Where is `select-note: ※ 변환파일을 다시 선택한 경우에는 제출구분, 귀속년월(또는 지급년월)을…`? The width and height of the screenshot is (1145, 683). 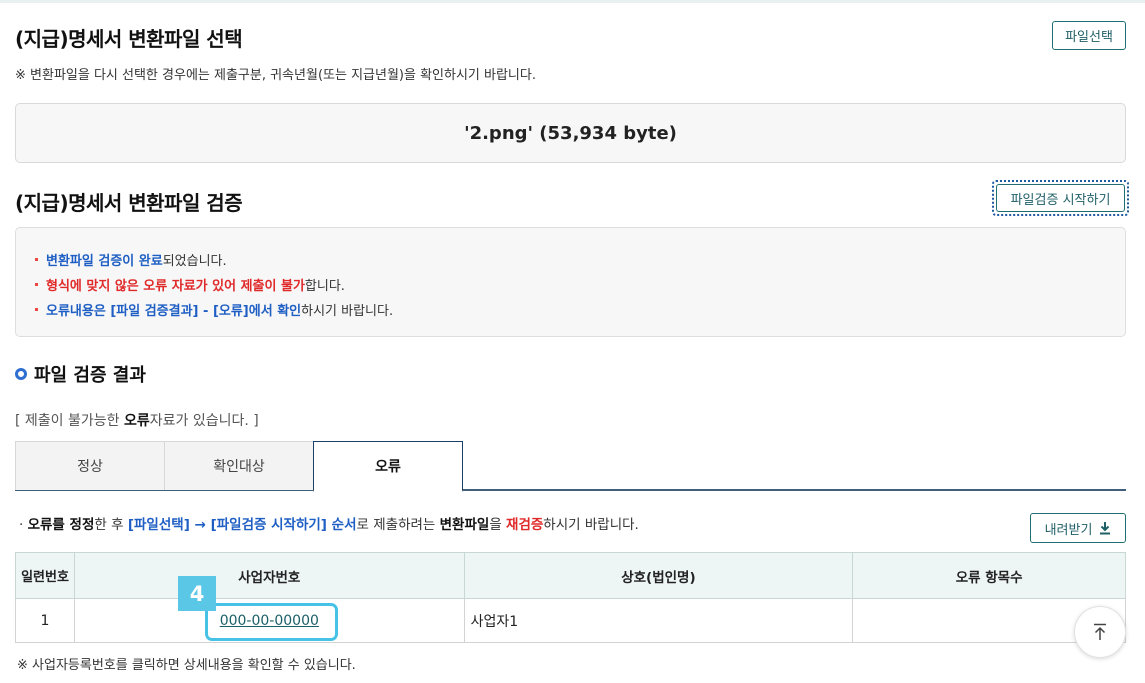
select-note: ※ 변환파일을 다시 선택한 경우에는 제출구분, 귀속년월(또는 지급년월)을… is located at coordinates (275, 75).